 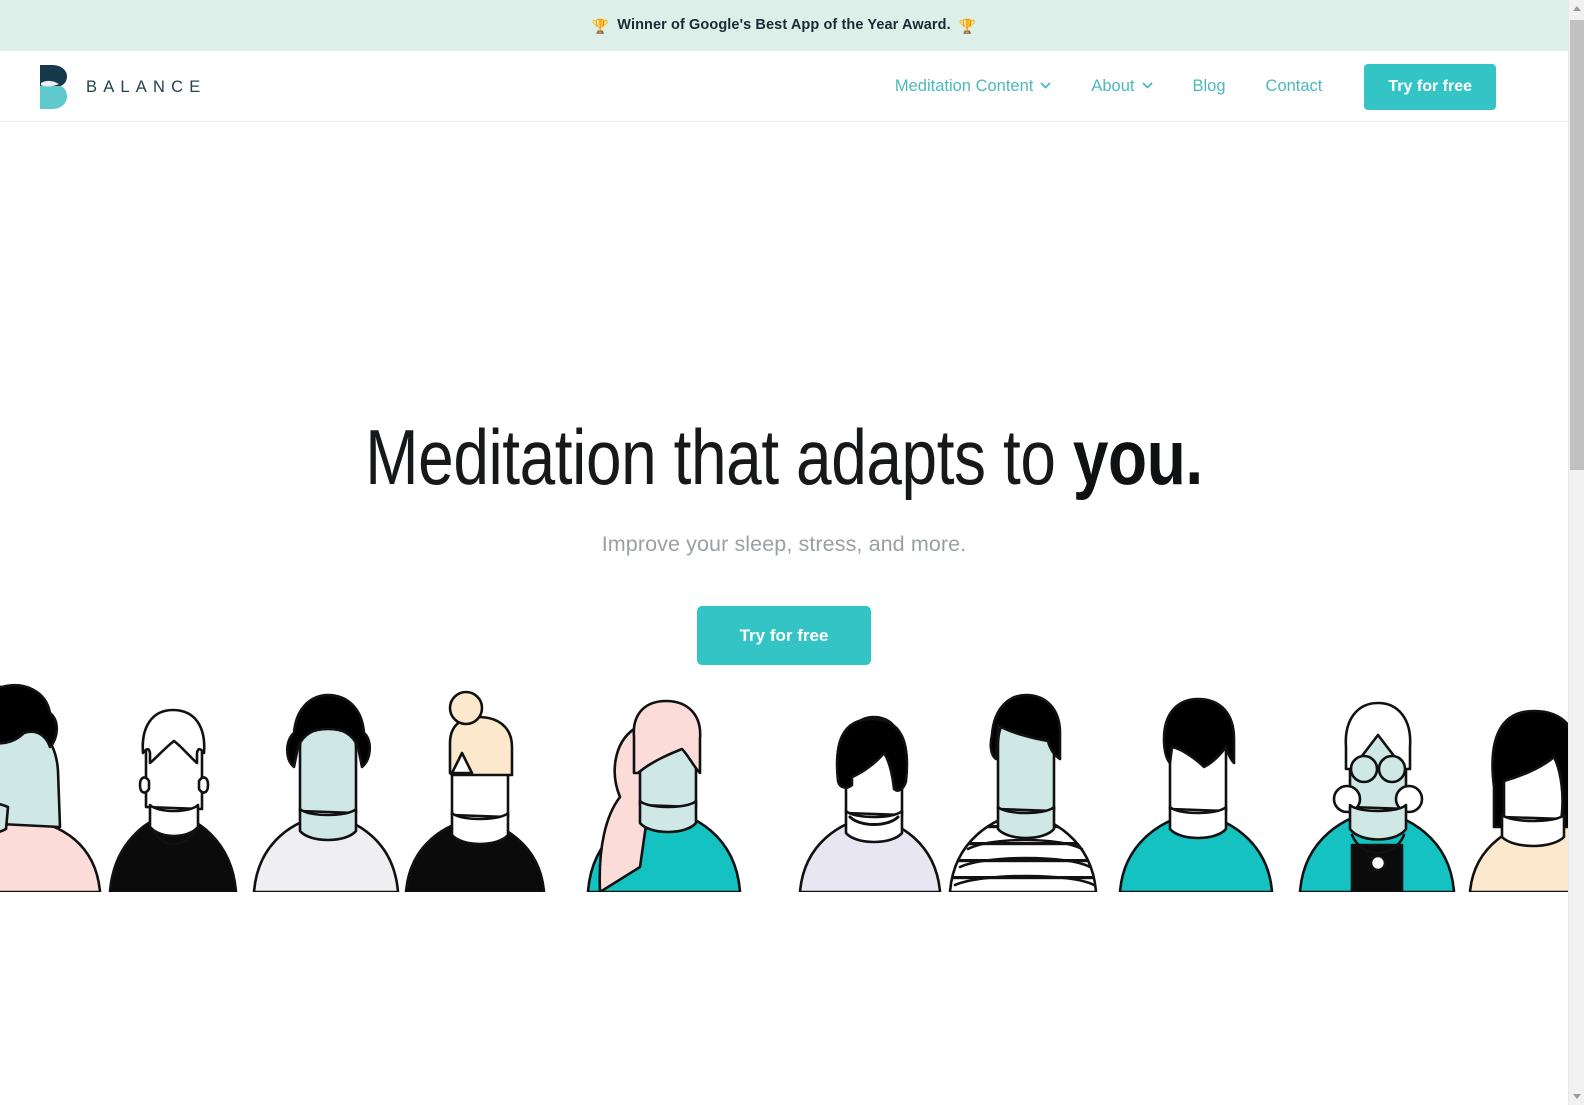 I want to click on nav-item-meditation-content: Meditation Content, so click(x=973, y=86).